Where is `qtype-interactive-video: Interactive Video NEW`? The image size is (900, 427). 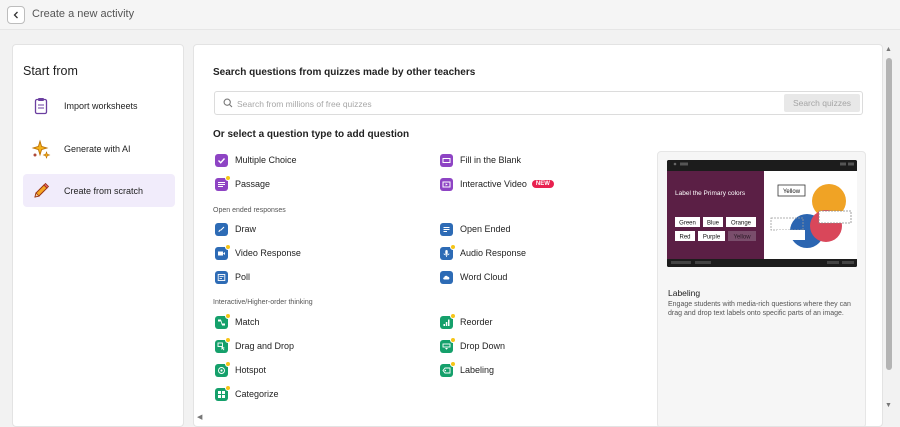
qtype-interactive-video: Interactive Video NEW is located at coordinates (497, 184).